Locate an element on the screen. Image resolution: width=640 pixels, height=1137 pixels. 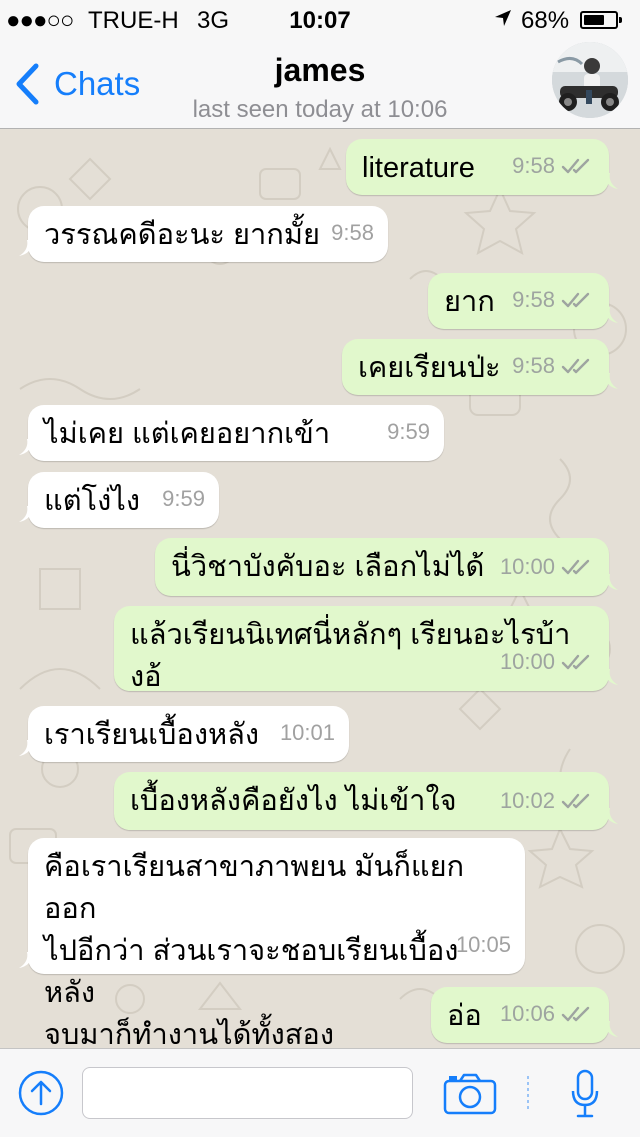
outgoing-message: เคยเรียนป่ะ 9:58 is located at coordinates (480, 367).